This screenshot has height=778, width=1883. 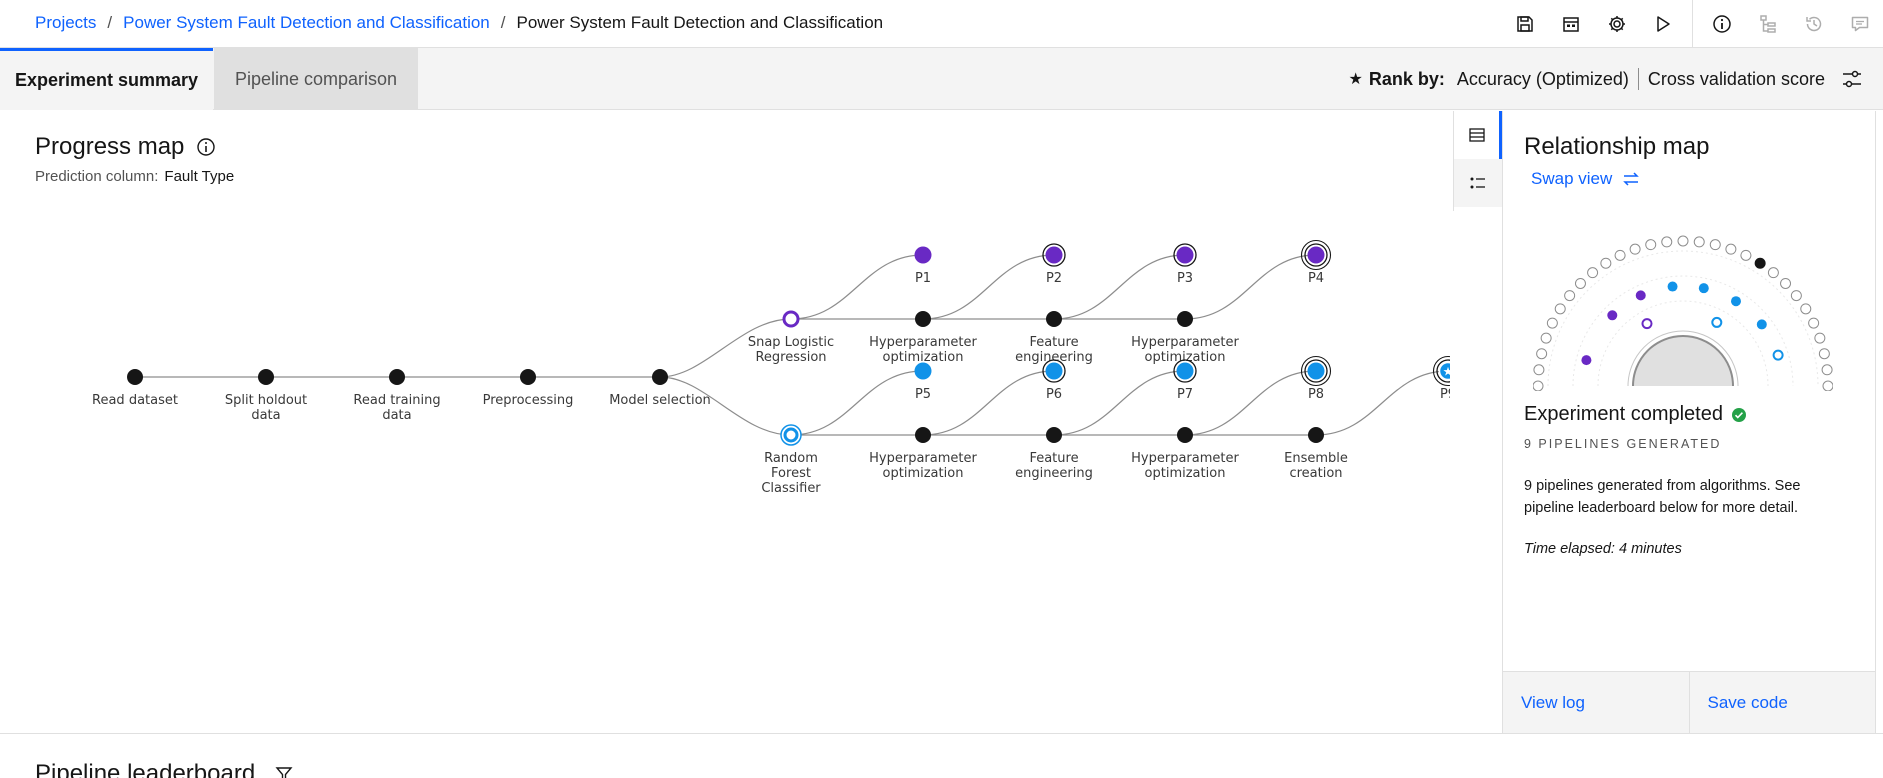 What do you see at coordinates (1631, 179) in the screenshot?
I see `swap-arrows-icon` at bounding box center [1631, 179].